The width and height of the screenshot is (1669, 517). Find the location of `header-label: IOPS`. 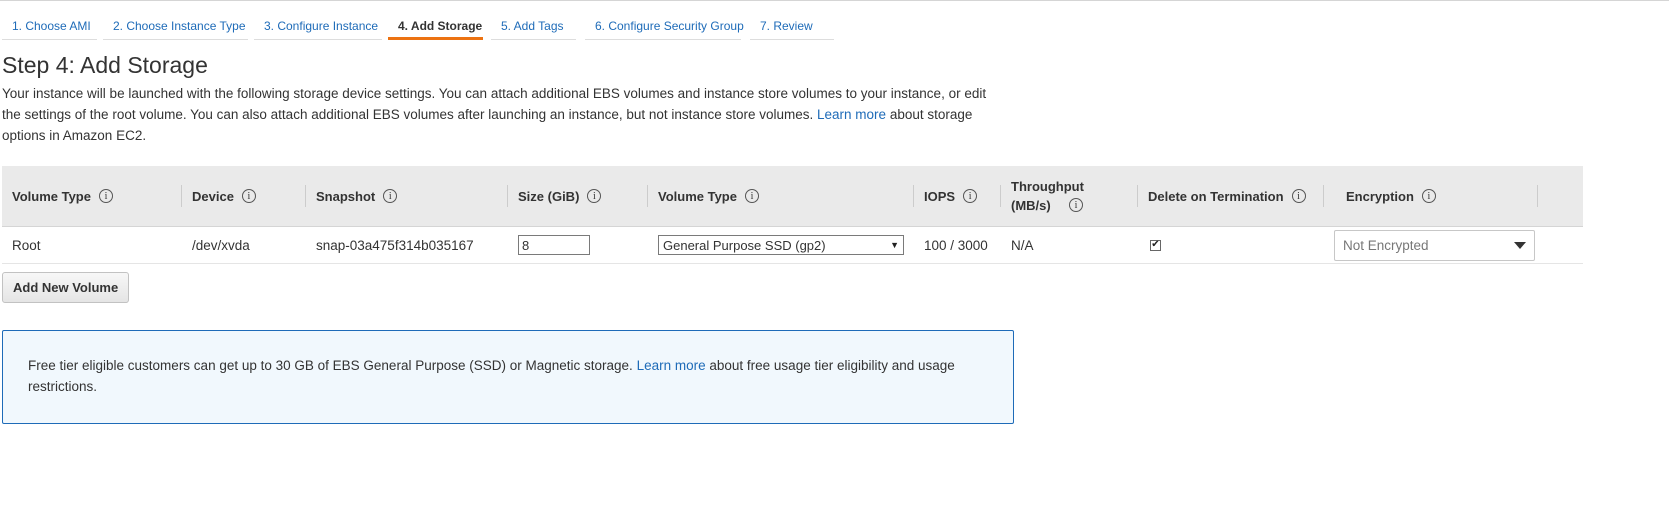

header-label: IOPS is located at coordinates (940, 196).